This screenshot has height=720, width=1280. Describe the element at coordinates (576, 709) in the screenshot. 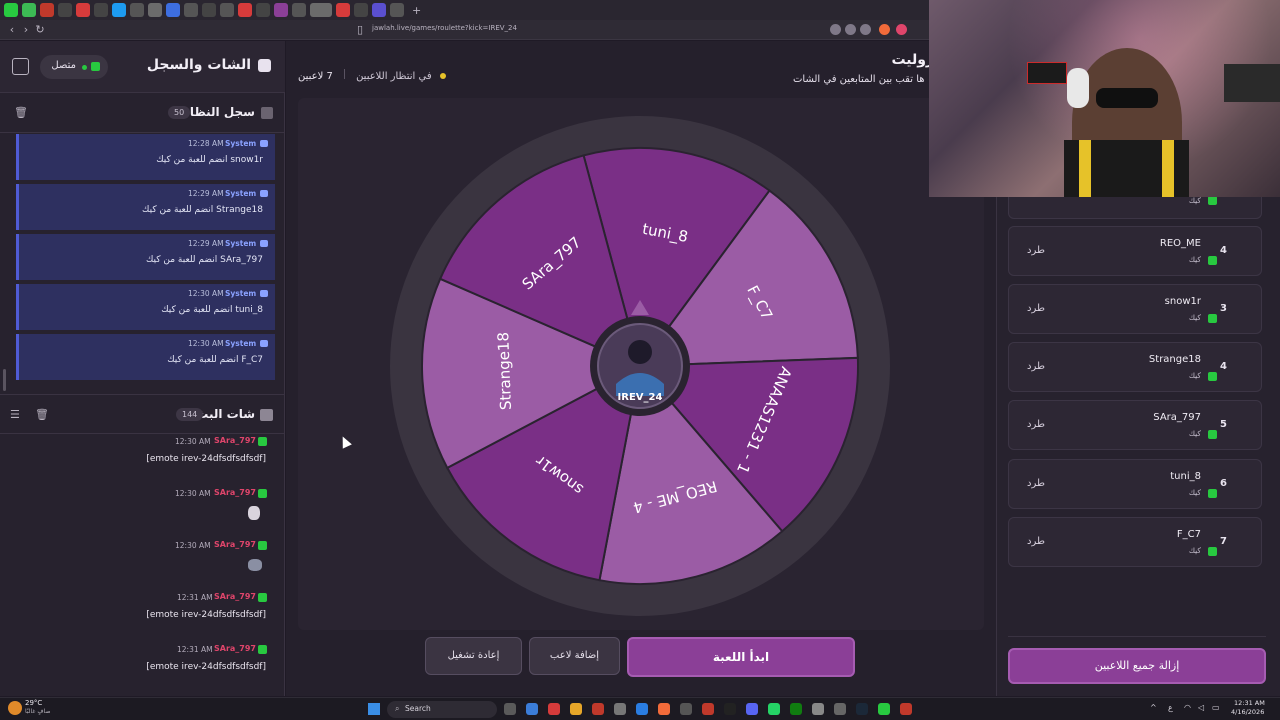

I see `file-explorer-icon` at that location.